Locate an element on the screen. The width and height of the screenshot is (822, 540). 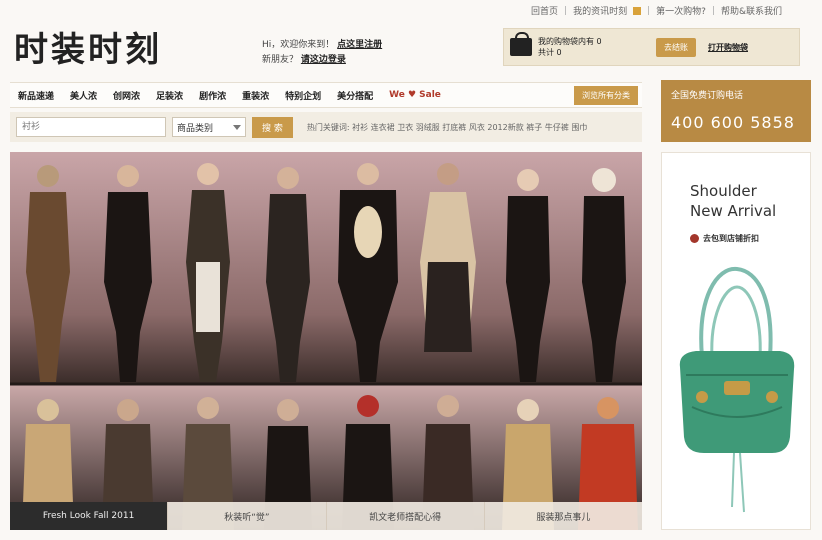
cart-count: 我的购物袋内有 0 is located at coordinates (570, 41).